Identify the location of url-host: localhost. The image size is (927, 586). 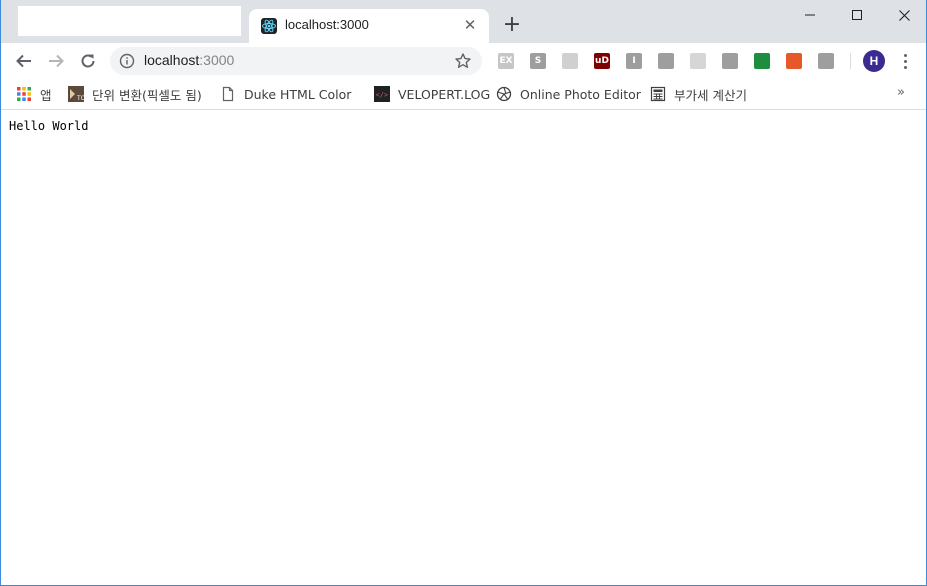
(172, 60).